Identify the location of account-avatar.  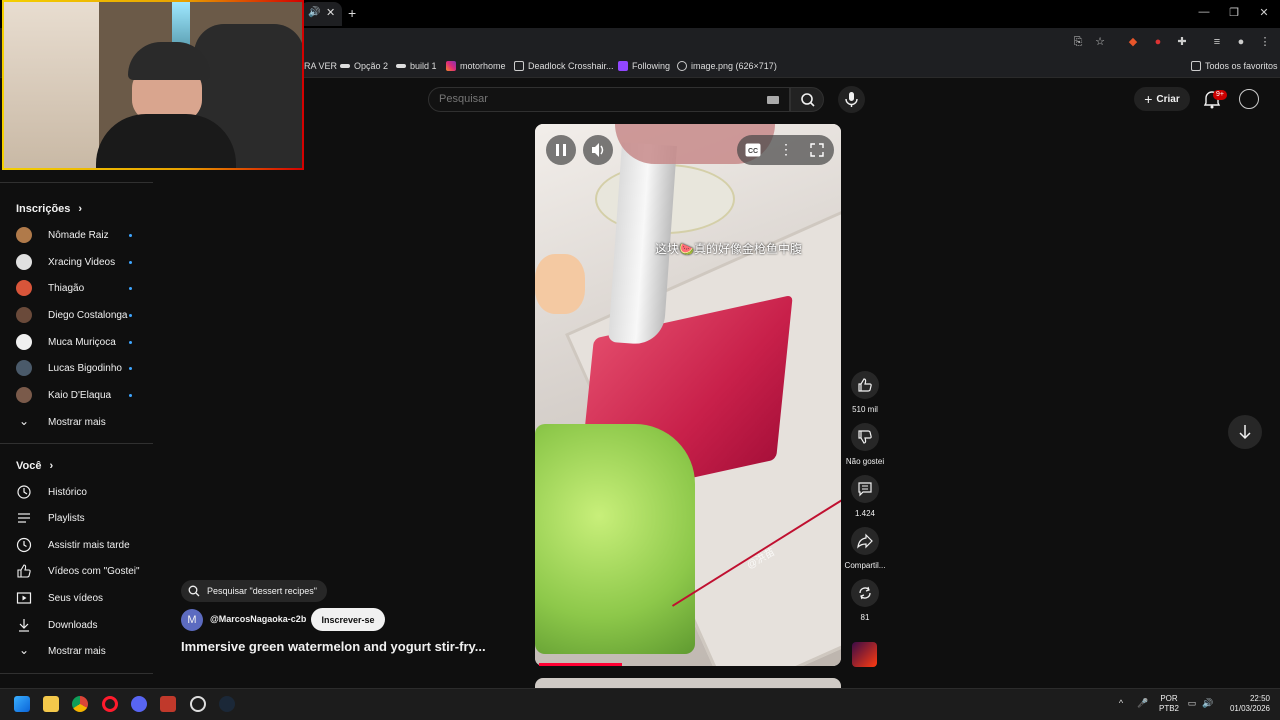
(1249, 99).